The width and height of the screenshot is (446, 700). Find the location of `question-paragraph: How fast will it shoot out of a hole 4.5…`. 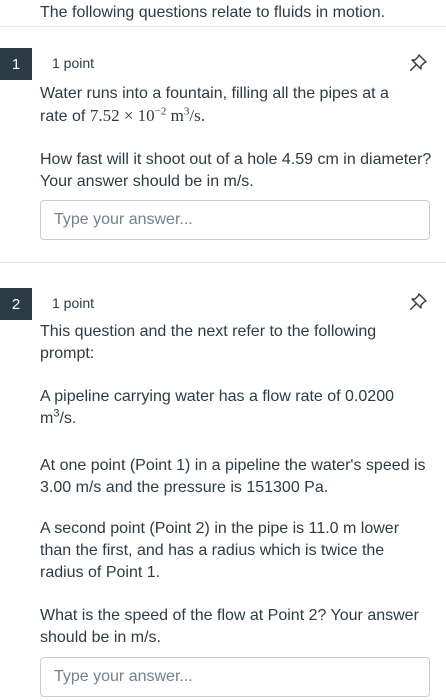

question-paragraph: How fast will it shoot out of a hole 4.5… is located at coordinates (236, 170).